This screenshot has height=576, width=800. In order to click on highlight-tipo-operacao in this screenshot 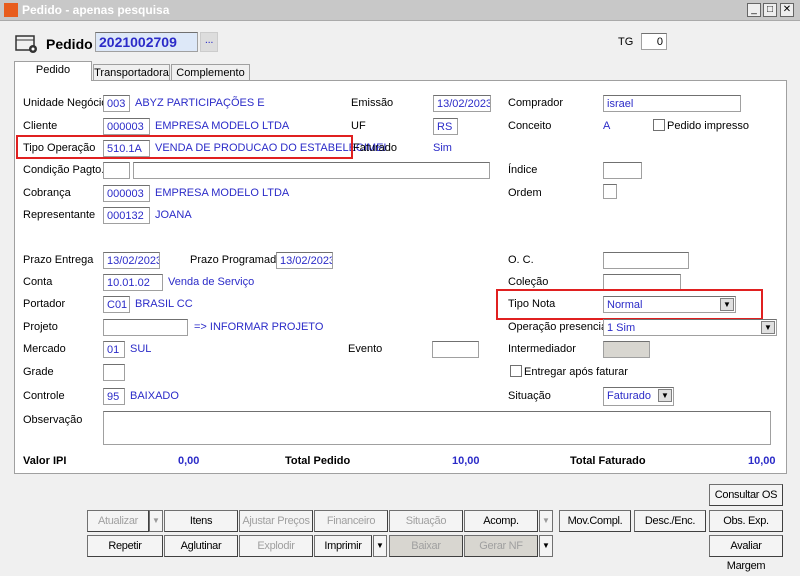, I will do `click(184, 147)`.